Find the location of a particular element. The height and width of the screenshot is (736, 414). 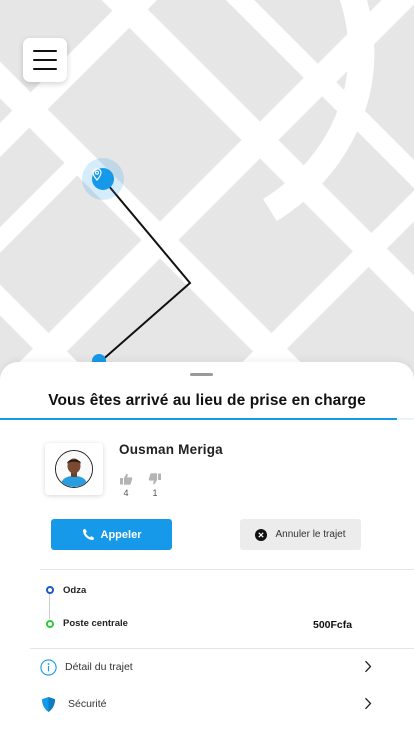

start-point-icon is located at coordinates (50, 590).